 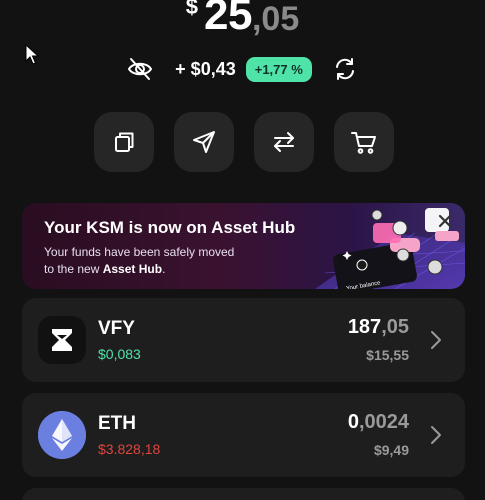 I want to click on send-icon, so click(x=204, y=142).